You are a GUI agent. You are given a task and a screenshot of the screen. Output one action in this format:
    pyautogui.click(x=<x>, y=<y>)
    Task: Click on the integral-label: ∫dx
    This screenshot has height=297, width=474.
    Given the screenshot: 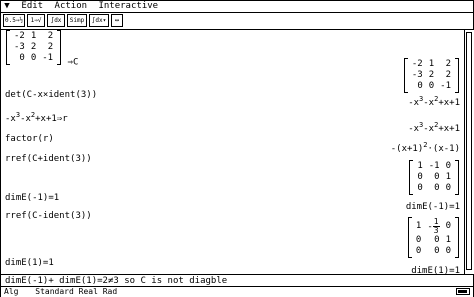 What is the action you would take?
    pyautogui.click(x=56, y=20)
    